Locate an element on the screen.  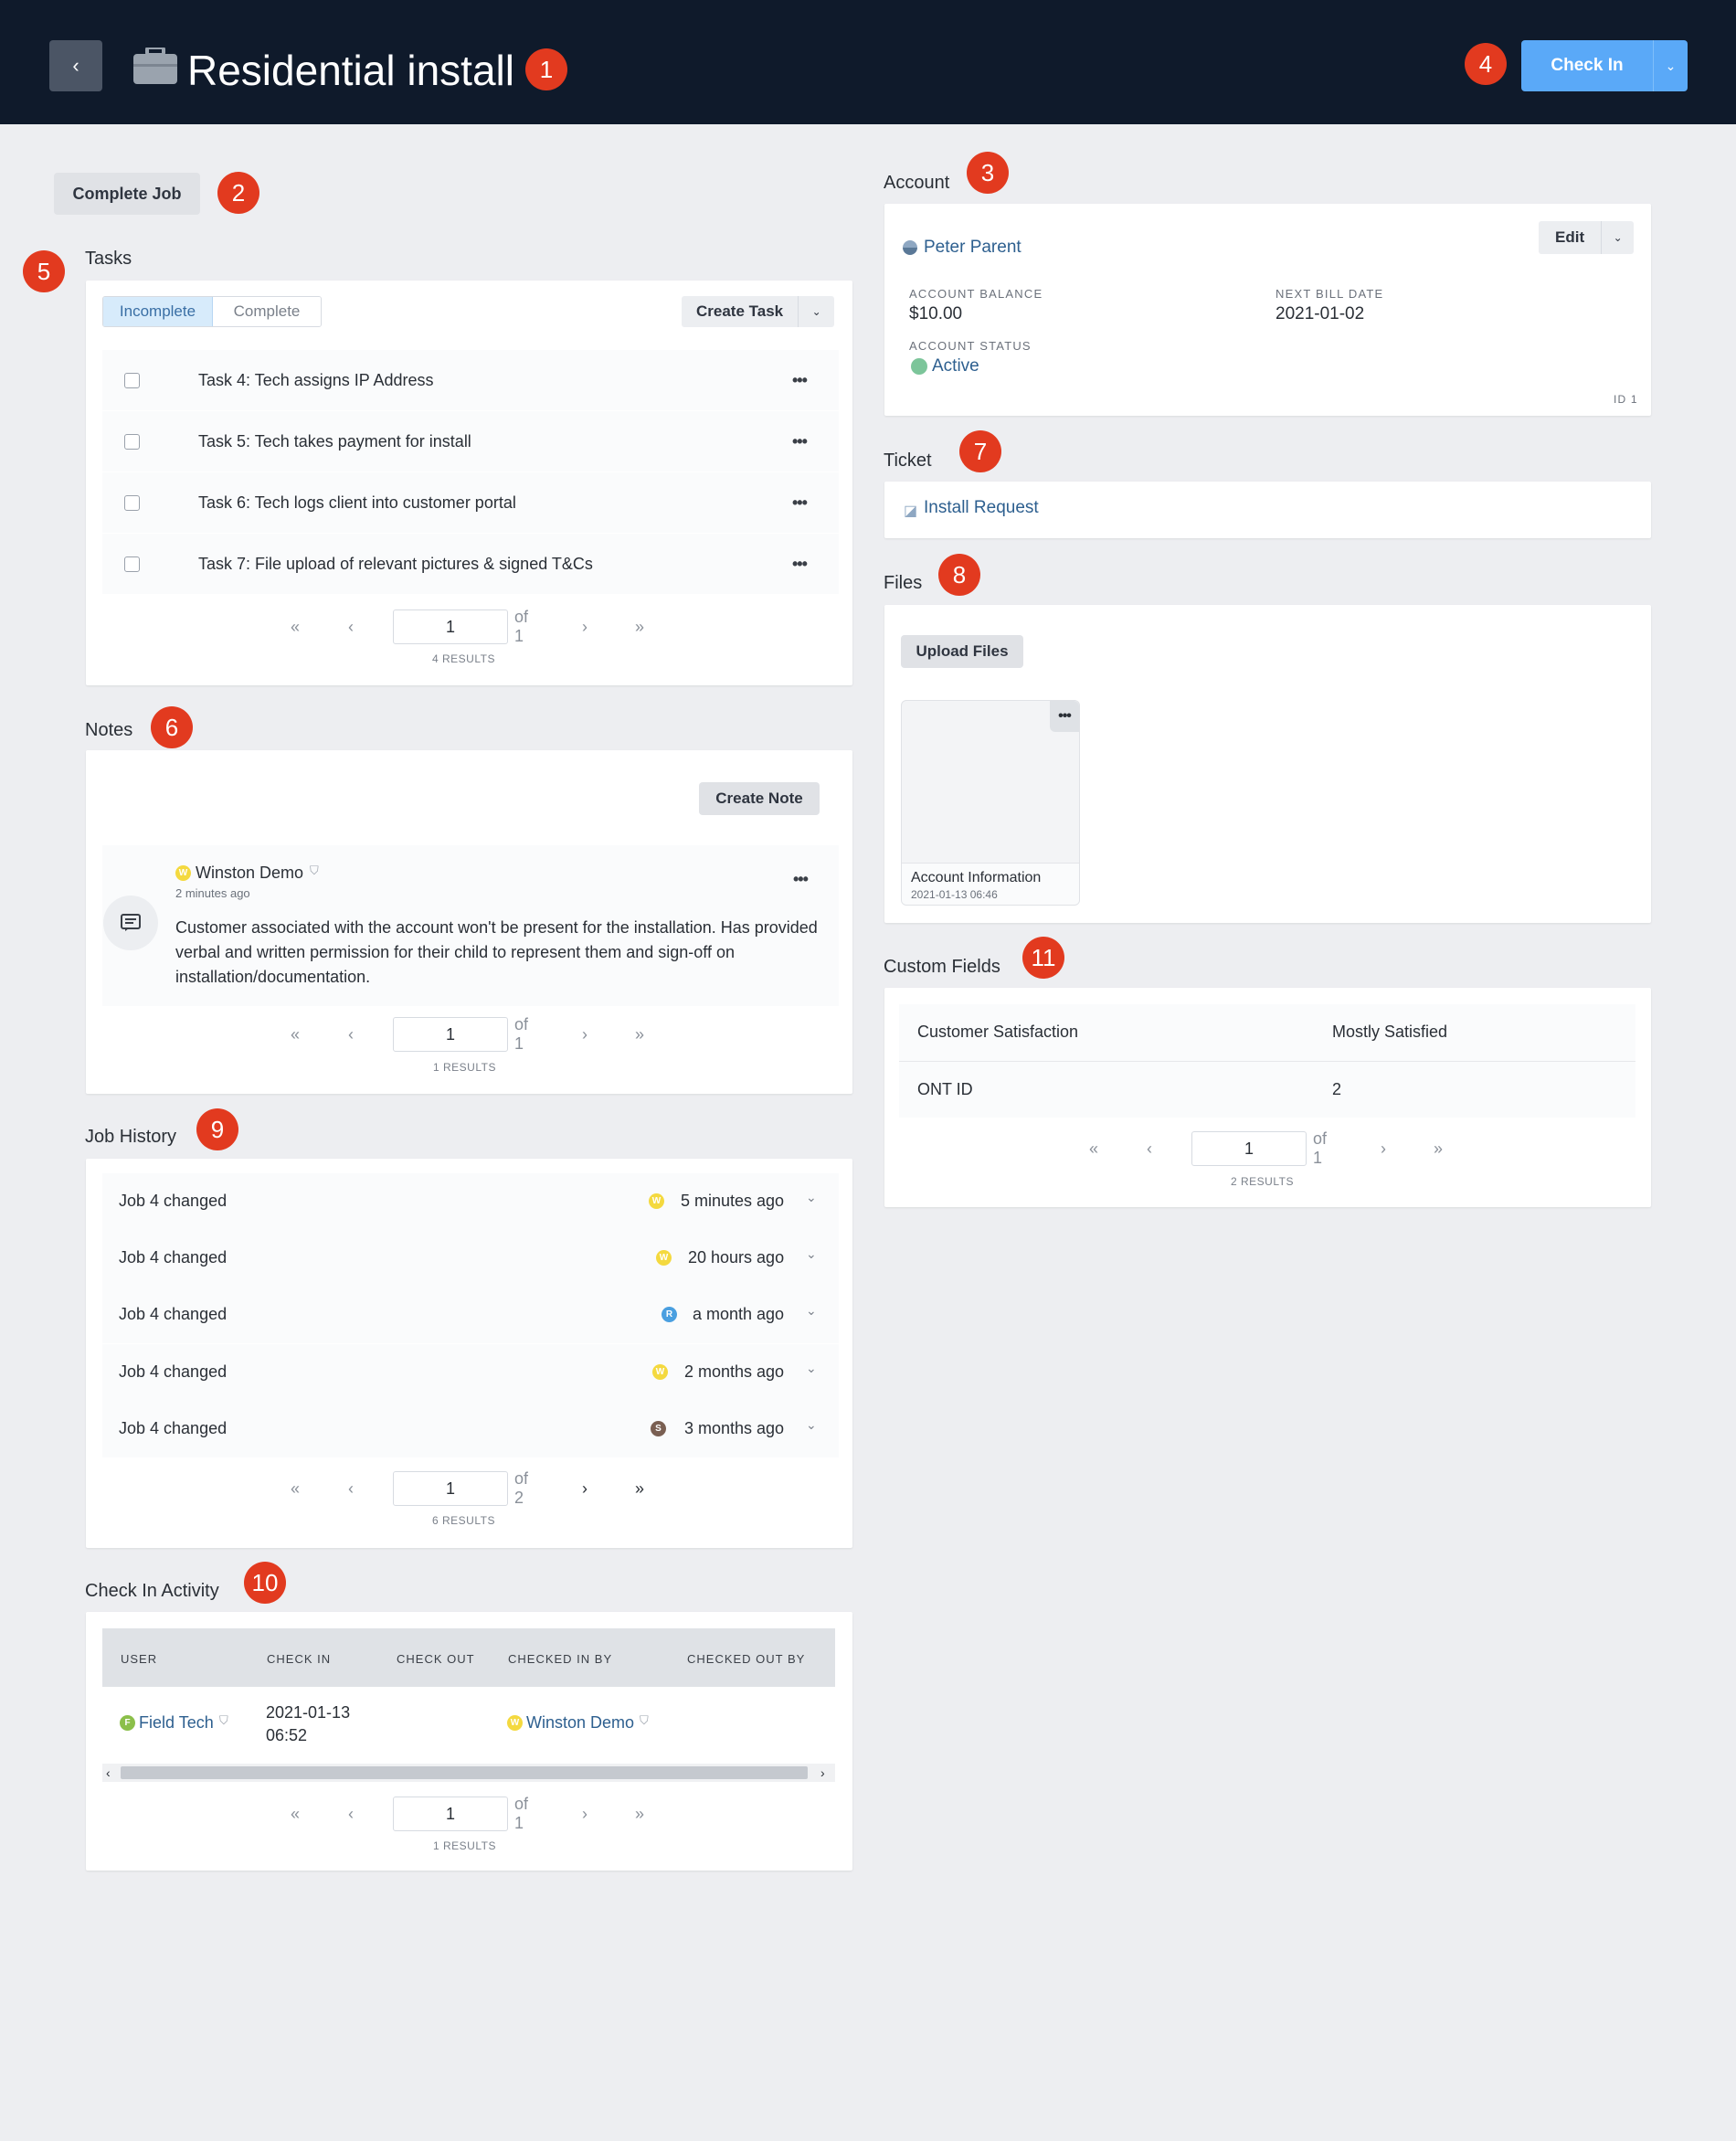
create-task-button: Create Task ⌄ is located at coordinates (758, 312).